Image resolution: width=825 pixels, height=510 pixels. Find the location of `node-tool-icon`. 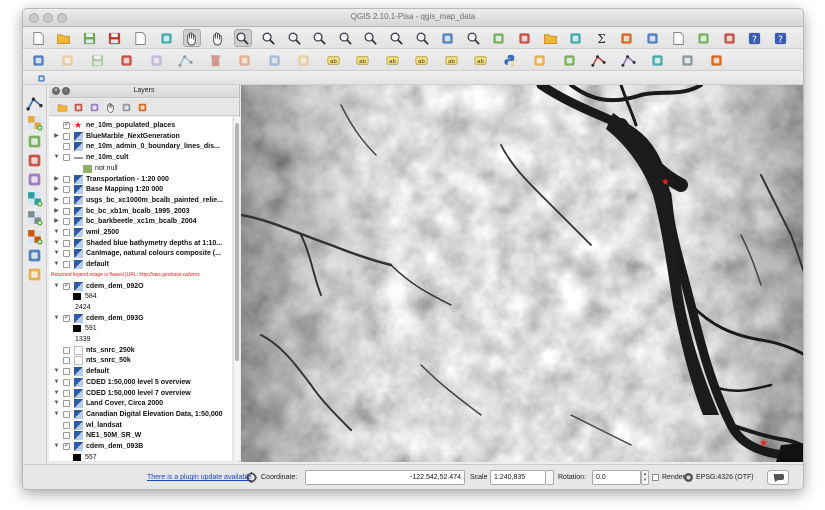

node-tool-icon is located at coordinates (186, 60).